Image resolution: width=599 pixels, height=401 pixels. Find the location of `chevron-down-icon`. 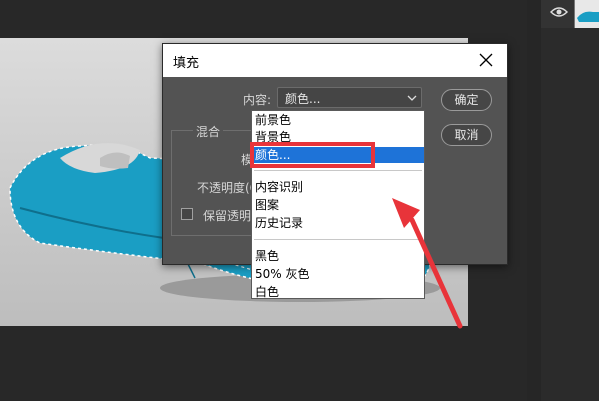

chevron-down-icon is located at coordinates (412, 98).